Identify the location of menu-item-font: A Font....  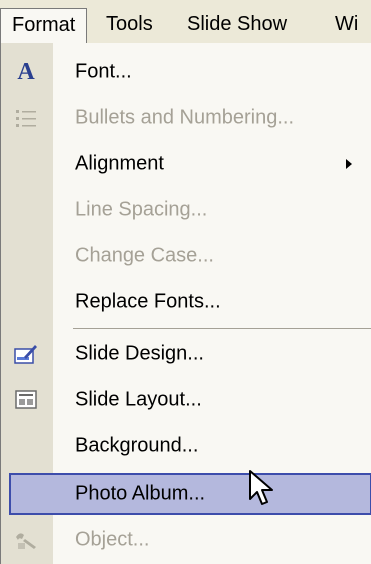
(186, 72).